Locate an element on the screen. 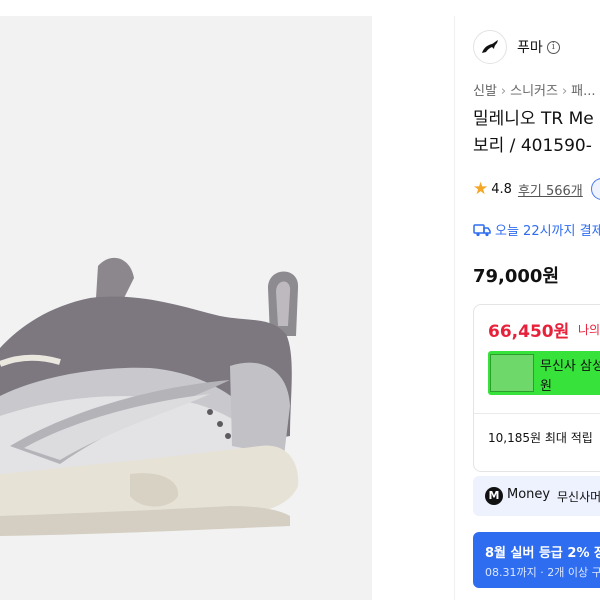  card-promo-banner: 무신사 삼성 원 is located at coordinates (544, 373).